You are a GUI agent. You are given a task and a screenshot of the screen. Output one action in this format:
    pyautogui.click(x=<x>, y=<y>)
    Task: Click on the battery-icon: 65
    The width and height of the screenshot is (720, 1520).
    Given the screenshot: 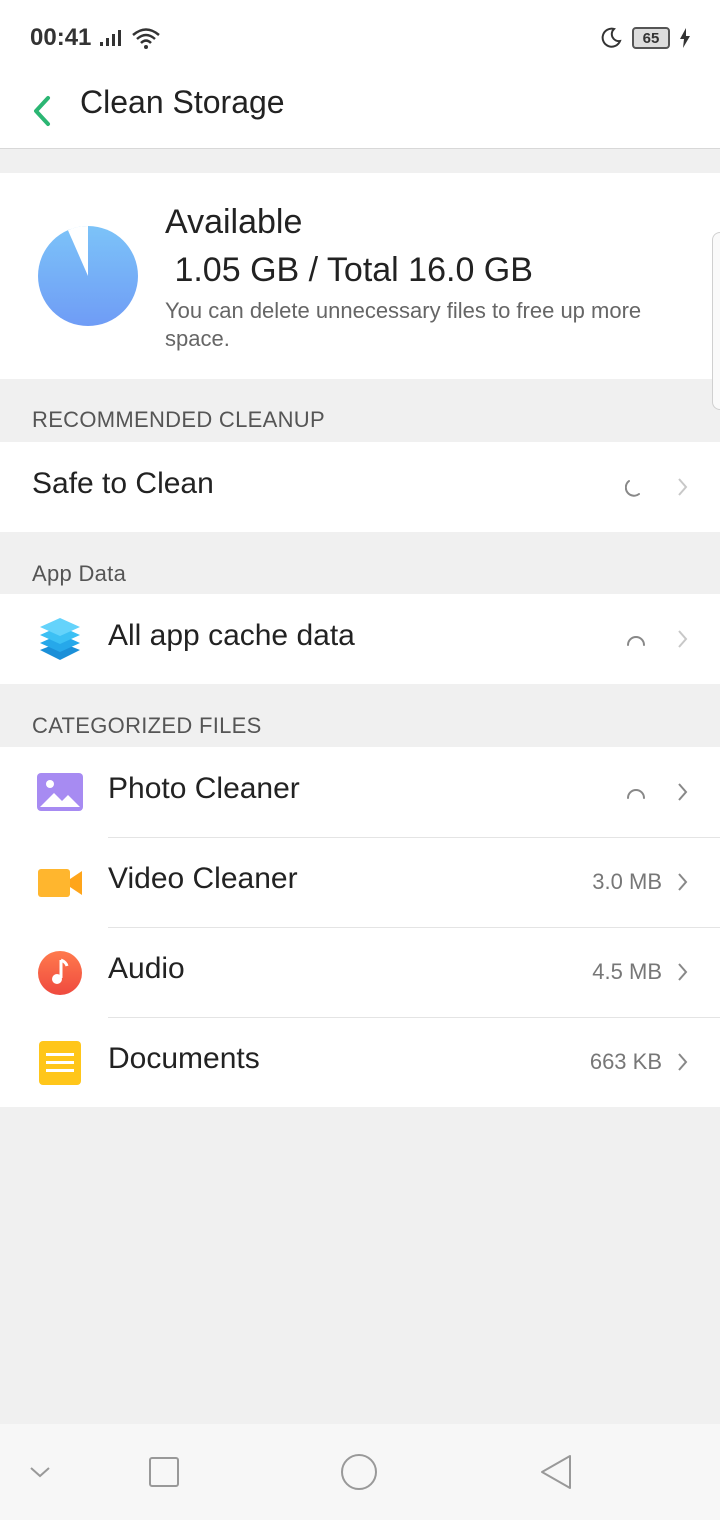 What is the action you would take?
    pyautogui.click(x=651, y=38)
    